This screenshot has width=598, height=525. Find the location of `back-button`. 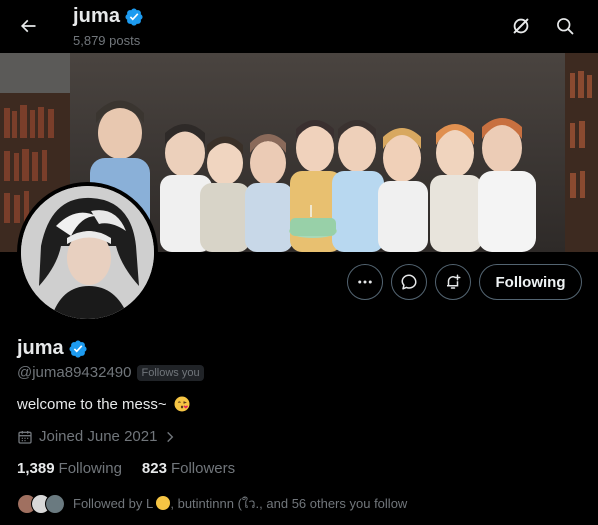

back-button is located at coordinates (28, 26).